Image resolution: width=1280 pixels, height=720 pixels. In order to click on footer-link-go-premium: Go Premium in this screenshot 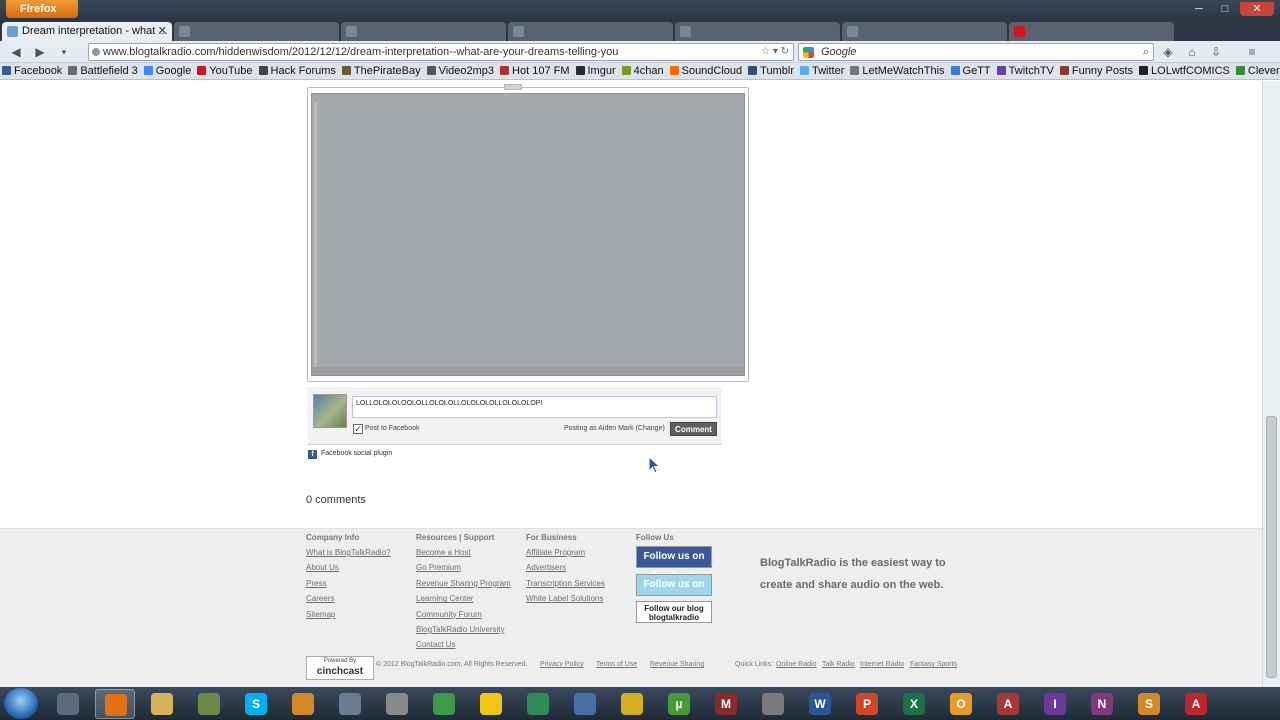, I will do `click(463, 570)`.